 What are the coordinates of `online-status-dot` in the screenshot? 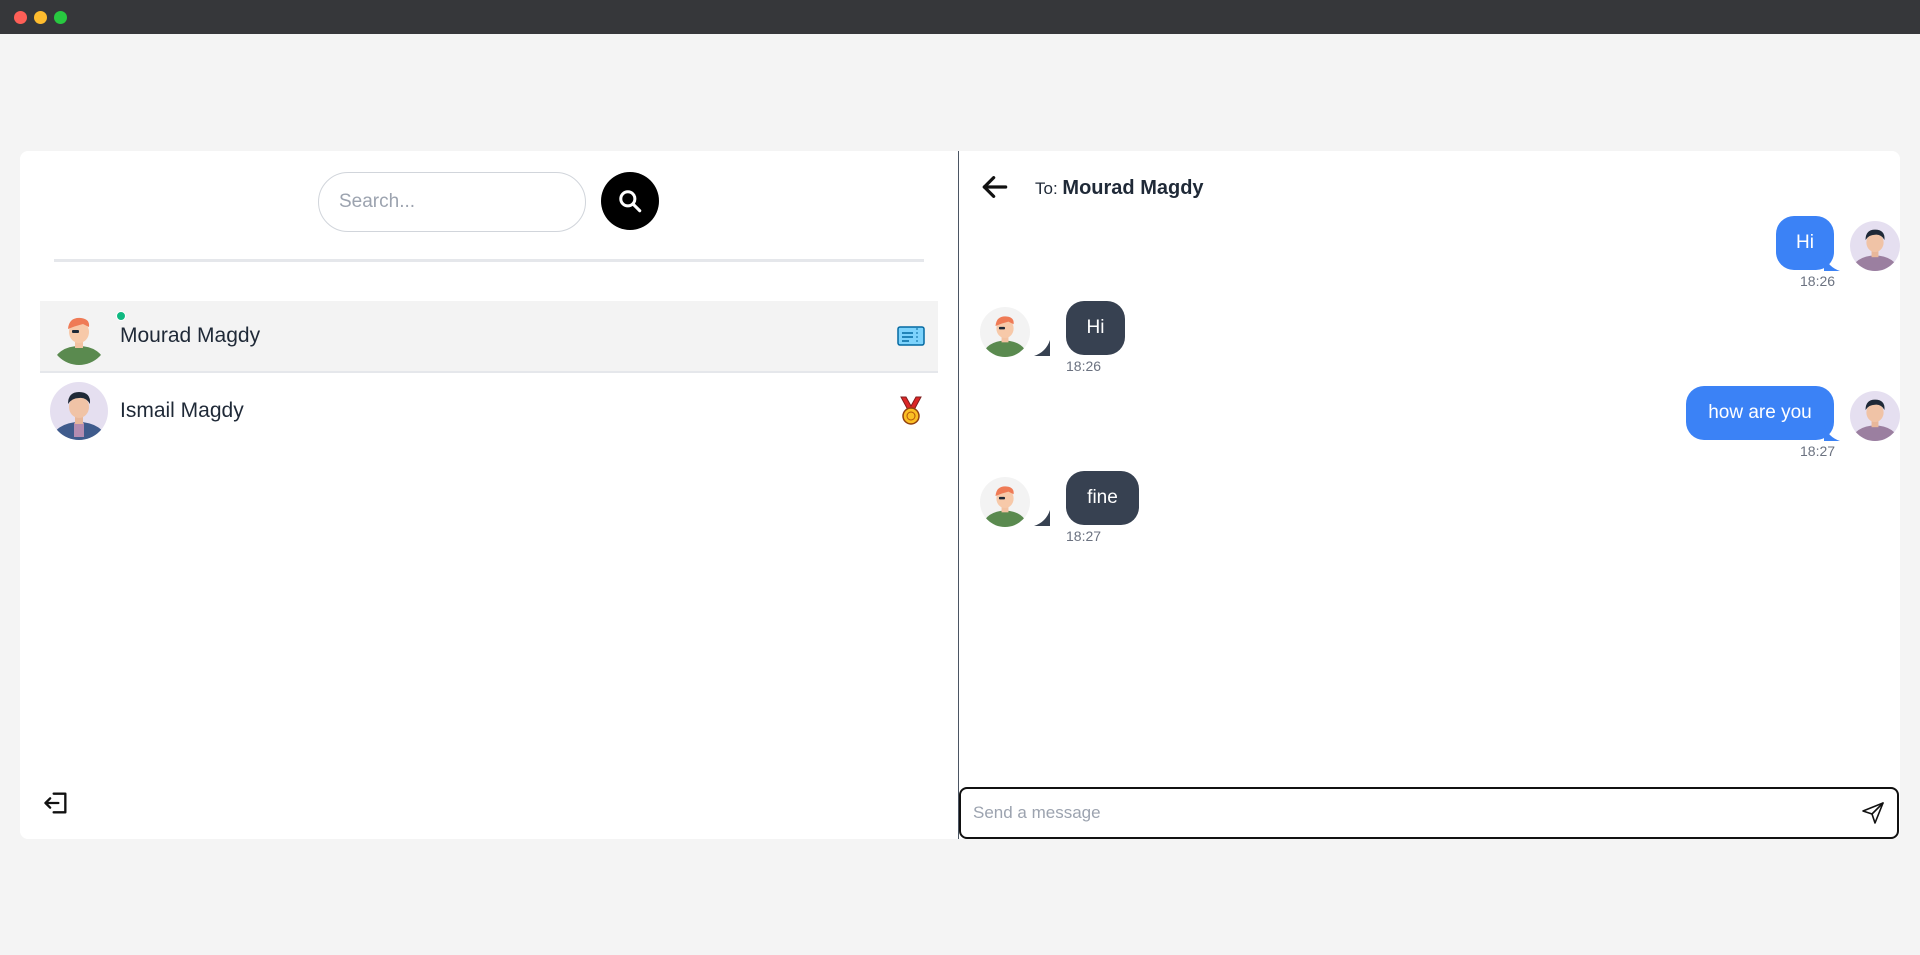 It's located at (121, 316).